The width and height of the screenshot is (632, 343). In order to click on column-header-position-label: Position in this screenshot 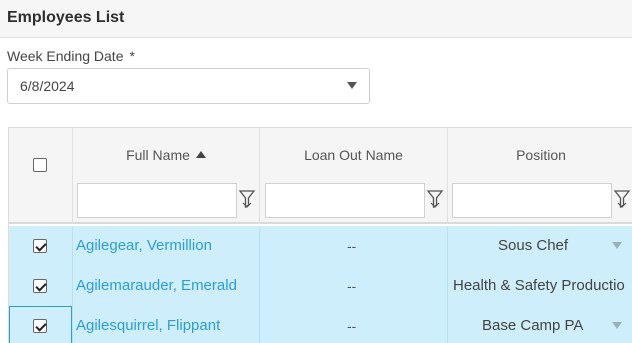, I will do `click(541, 155)`.